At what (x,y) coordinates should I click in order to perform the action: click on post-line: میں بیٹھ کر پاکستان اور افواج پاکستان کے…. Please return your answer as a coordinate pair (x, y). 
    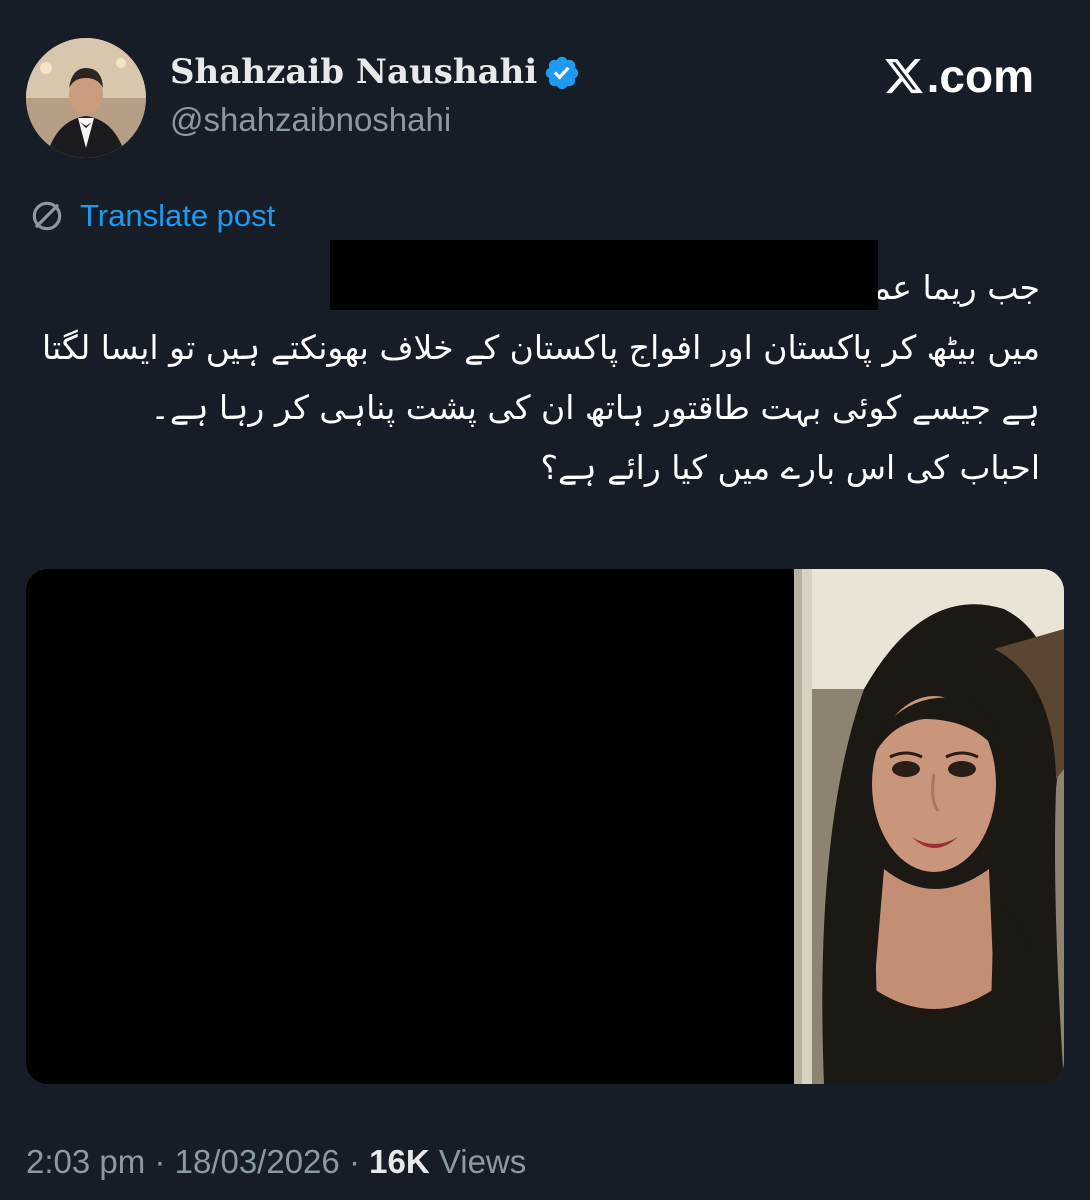
    Looking at the image, I should click on (540, 347).